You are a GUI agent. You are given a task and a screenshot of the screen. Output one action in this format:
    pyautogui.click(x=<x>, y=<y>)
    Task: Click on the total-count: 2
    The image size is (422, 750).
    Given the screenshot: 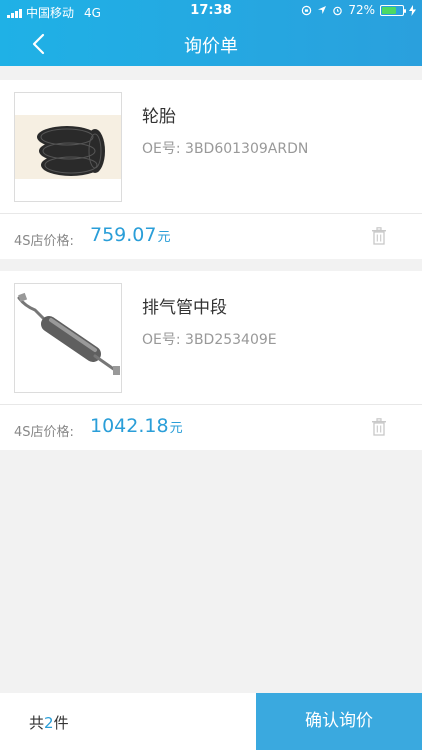 What is the action you would take?
    pyautogui.click(x=49, y=723)
    